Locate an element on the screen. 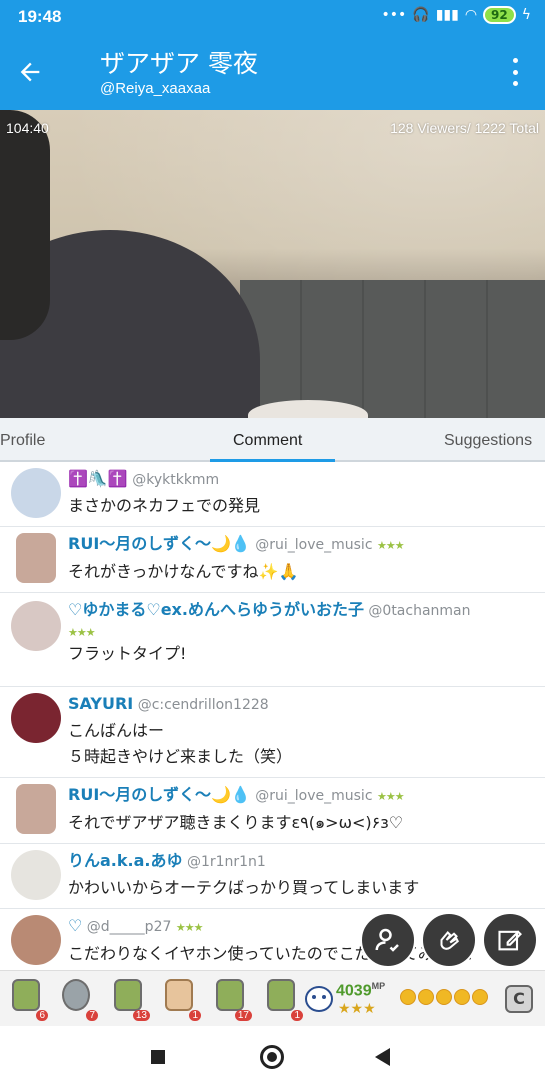 This screenshot has height=1090, width=545. headphones-icon: 🎧 is located at coordinates (421, 15).